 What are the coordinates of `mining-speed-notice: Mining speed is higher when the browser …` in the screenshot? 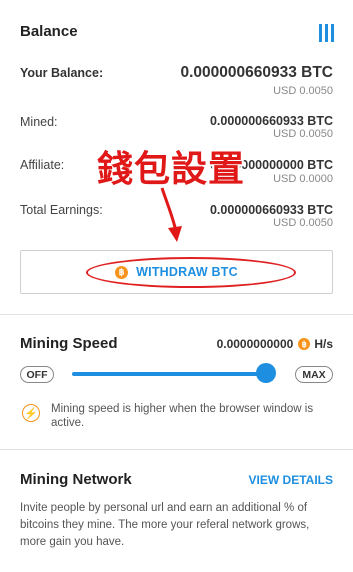 It's located at (182, 416).